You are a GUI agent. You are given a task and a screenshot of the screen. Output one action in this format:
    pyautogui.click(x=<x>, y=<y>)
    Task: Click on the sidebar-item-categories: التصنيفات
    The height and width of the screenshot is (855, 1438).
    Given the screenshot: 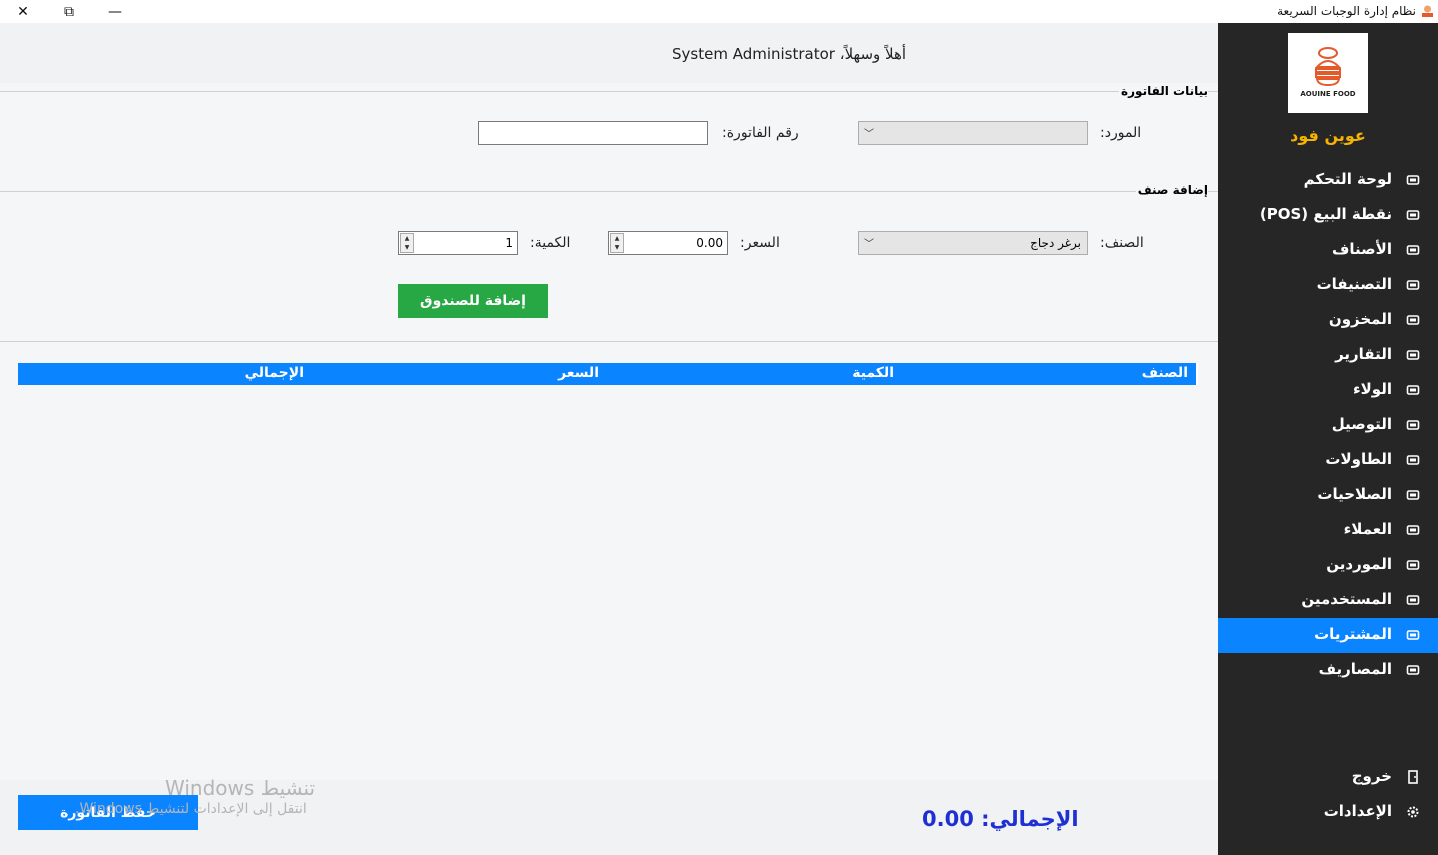 What is the action you would take?
    pyautogui.click(x=1328, y=285)
    